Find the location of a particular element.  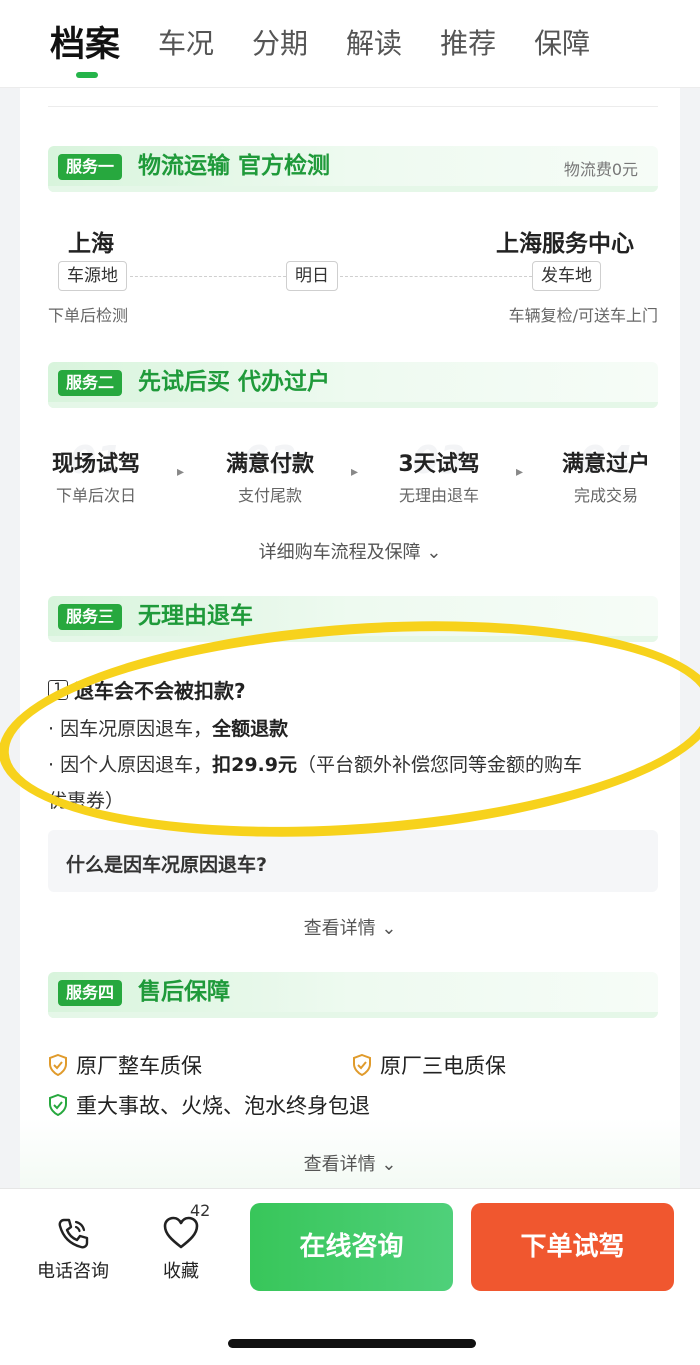

step-title: 满意过户 is located at coordinates (605, 464).